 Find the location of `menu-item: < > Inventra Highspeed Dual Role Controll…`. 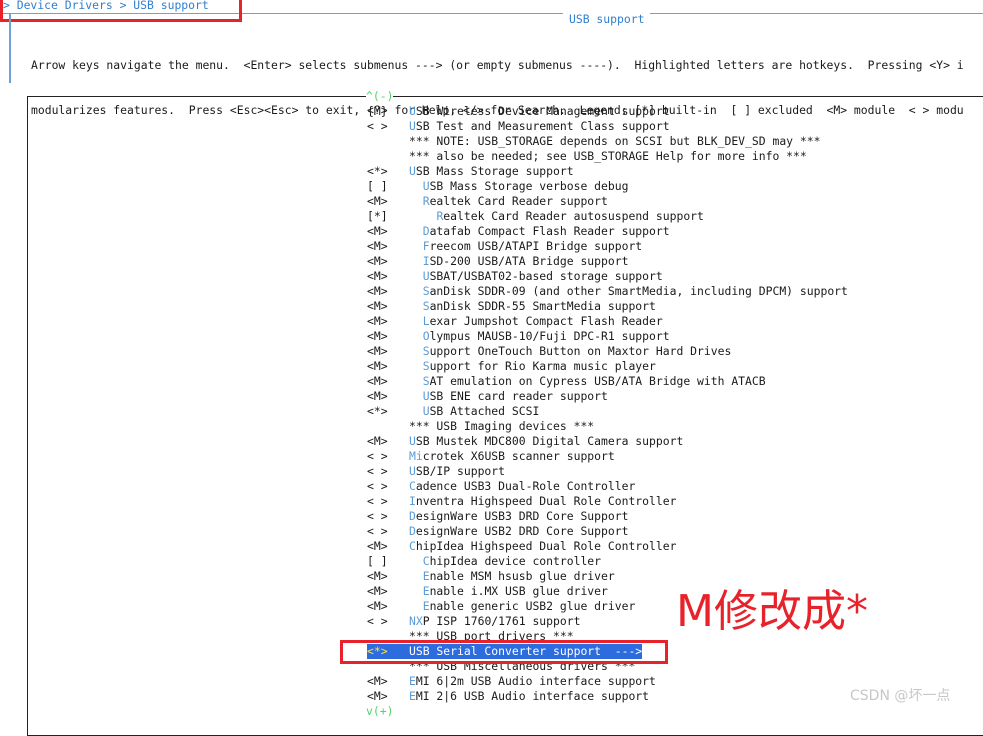

menu-item: < > Inventra Highspeed Dual Role Controll… is located at coordinates (521, 501).